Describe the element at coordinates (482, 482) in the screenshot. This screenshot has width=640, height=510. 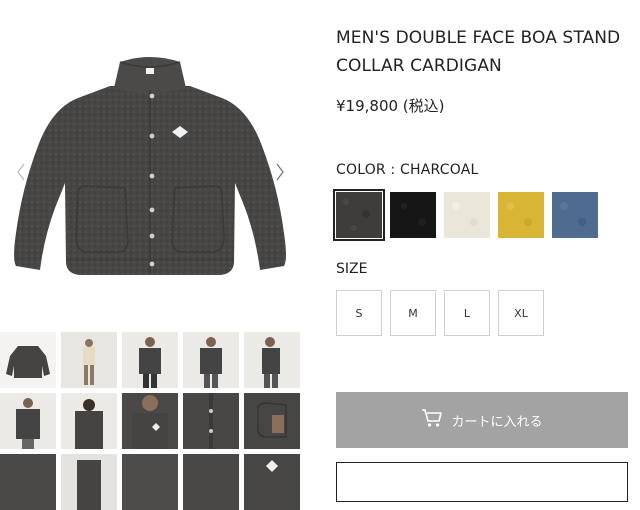
I see `secondary-button` at that location.